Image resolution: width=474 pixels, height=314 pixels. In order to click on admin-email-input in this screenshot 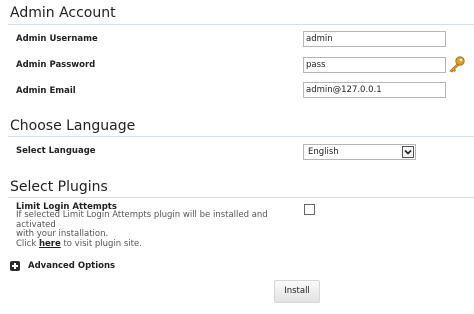, I will do `click(374, 90)`.